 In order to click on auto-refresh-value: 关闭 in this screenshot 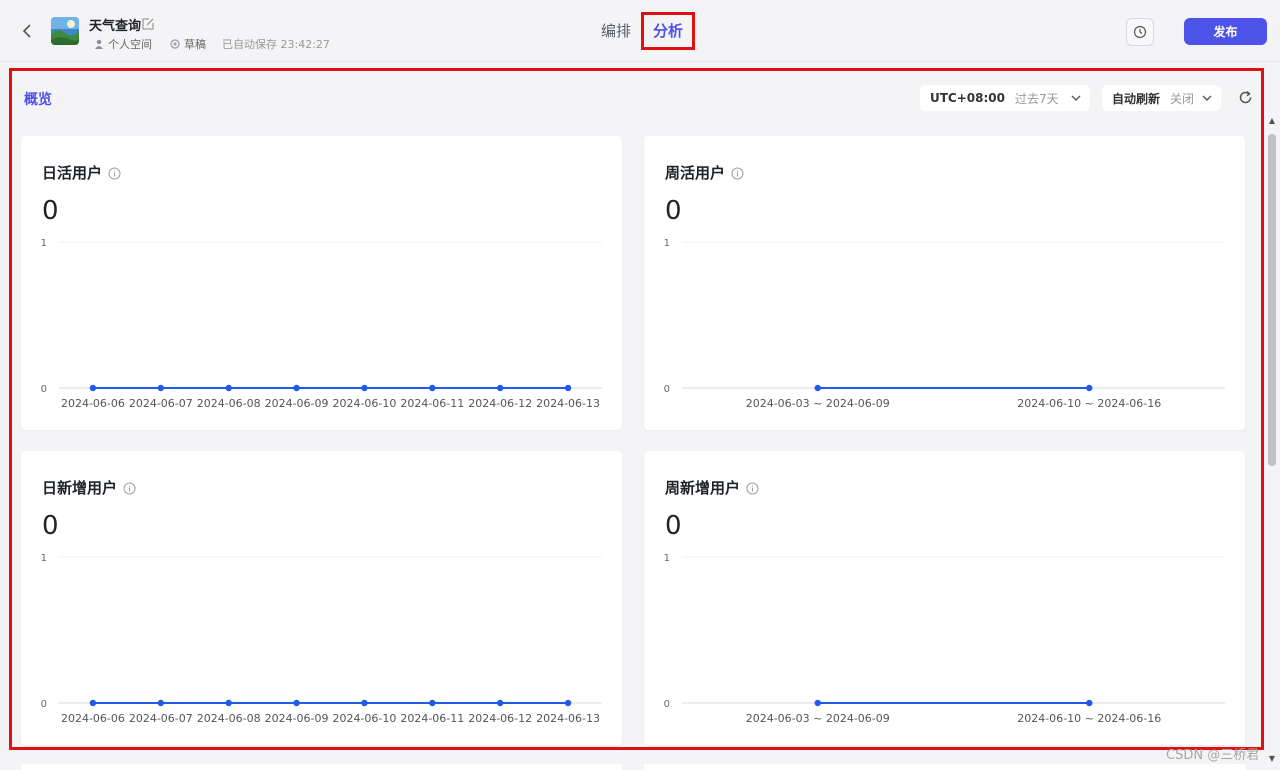, I will do `click(1182, 98)`.